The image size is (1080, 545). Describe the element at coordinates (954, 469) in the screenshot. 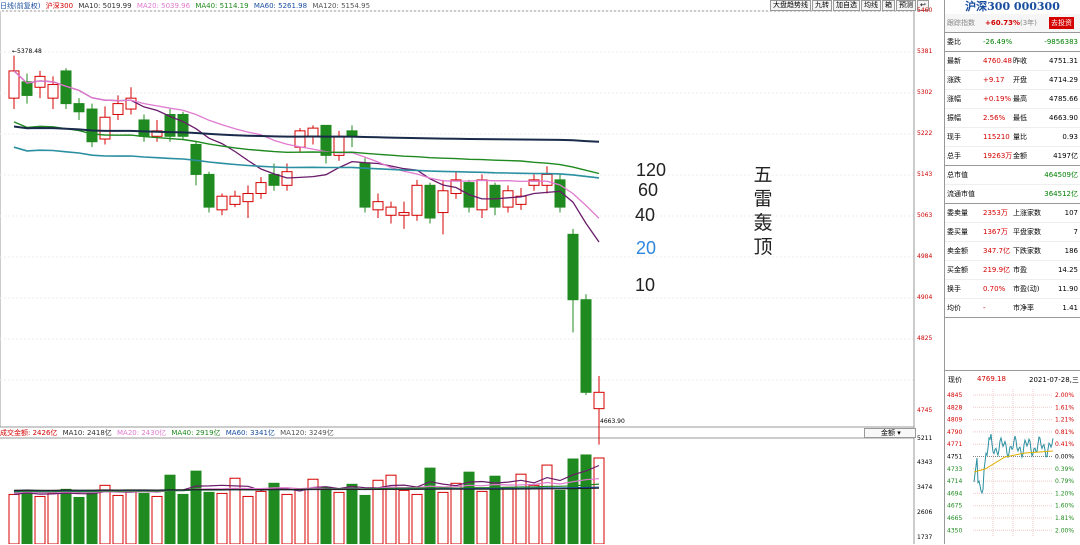

I see `mini-left-tick: 4733` at that location.